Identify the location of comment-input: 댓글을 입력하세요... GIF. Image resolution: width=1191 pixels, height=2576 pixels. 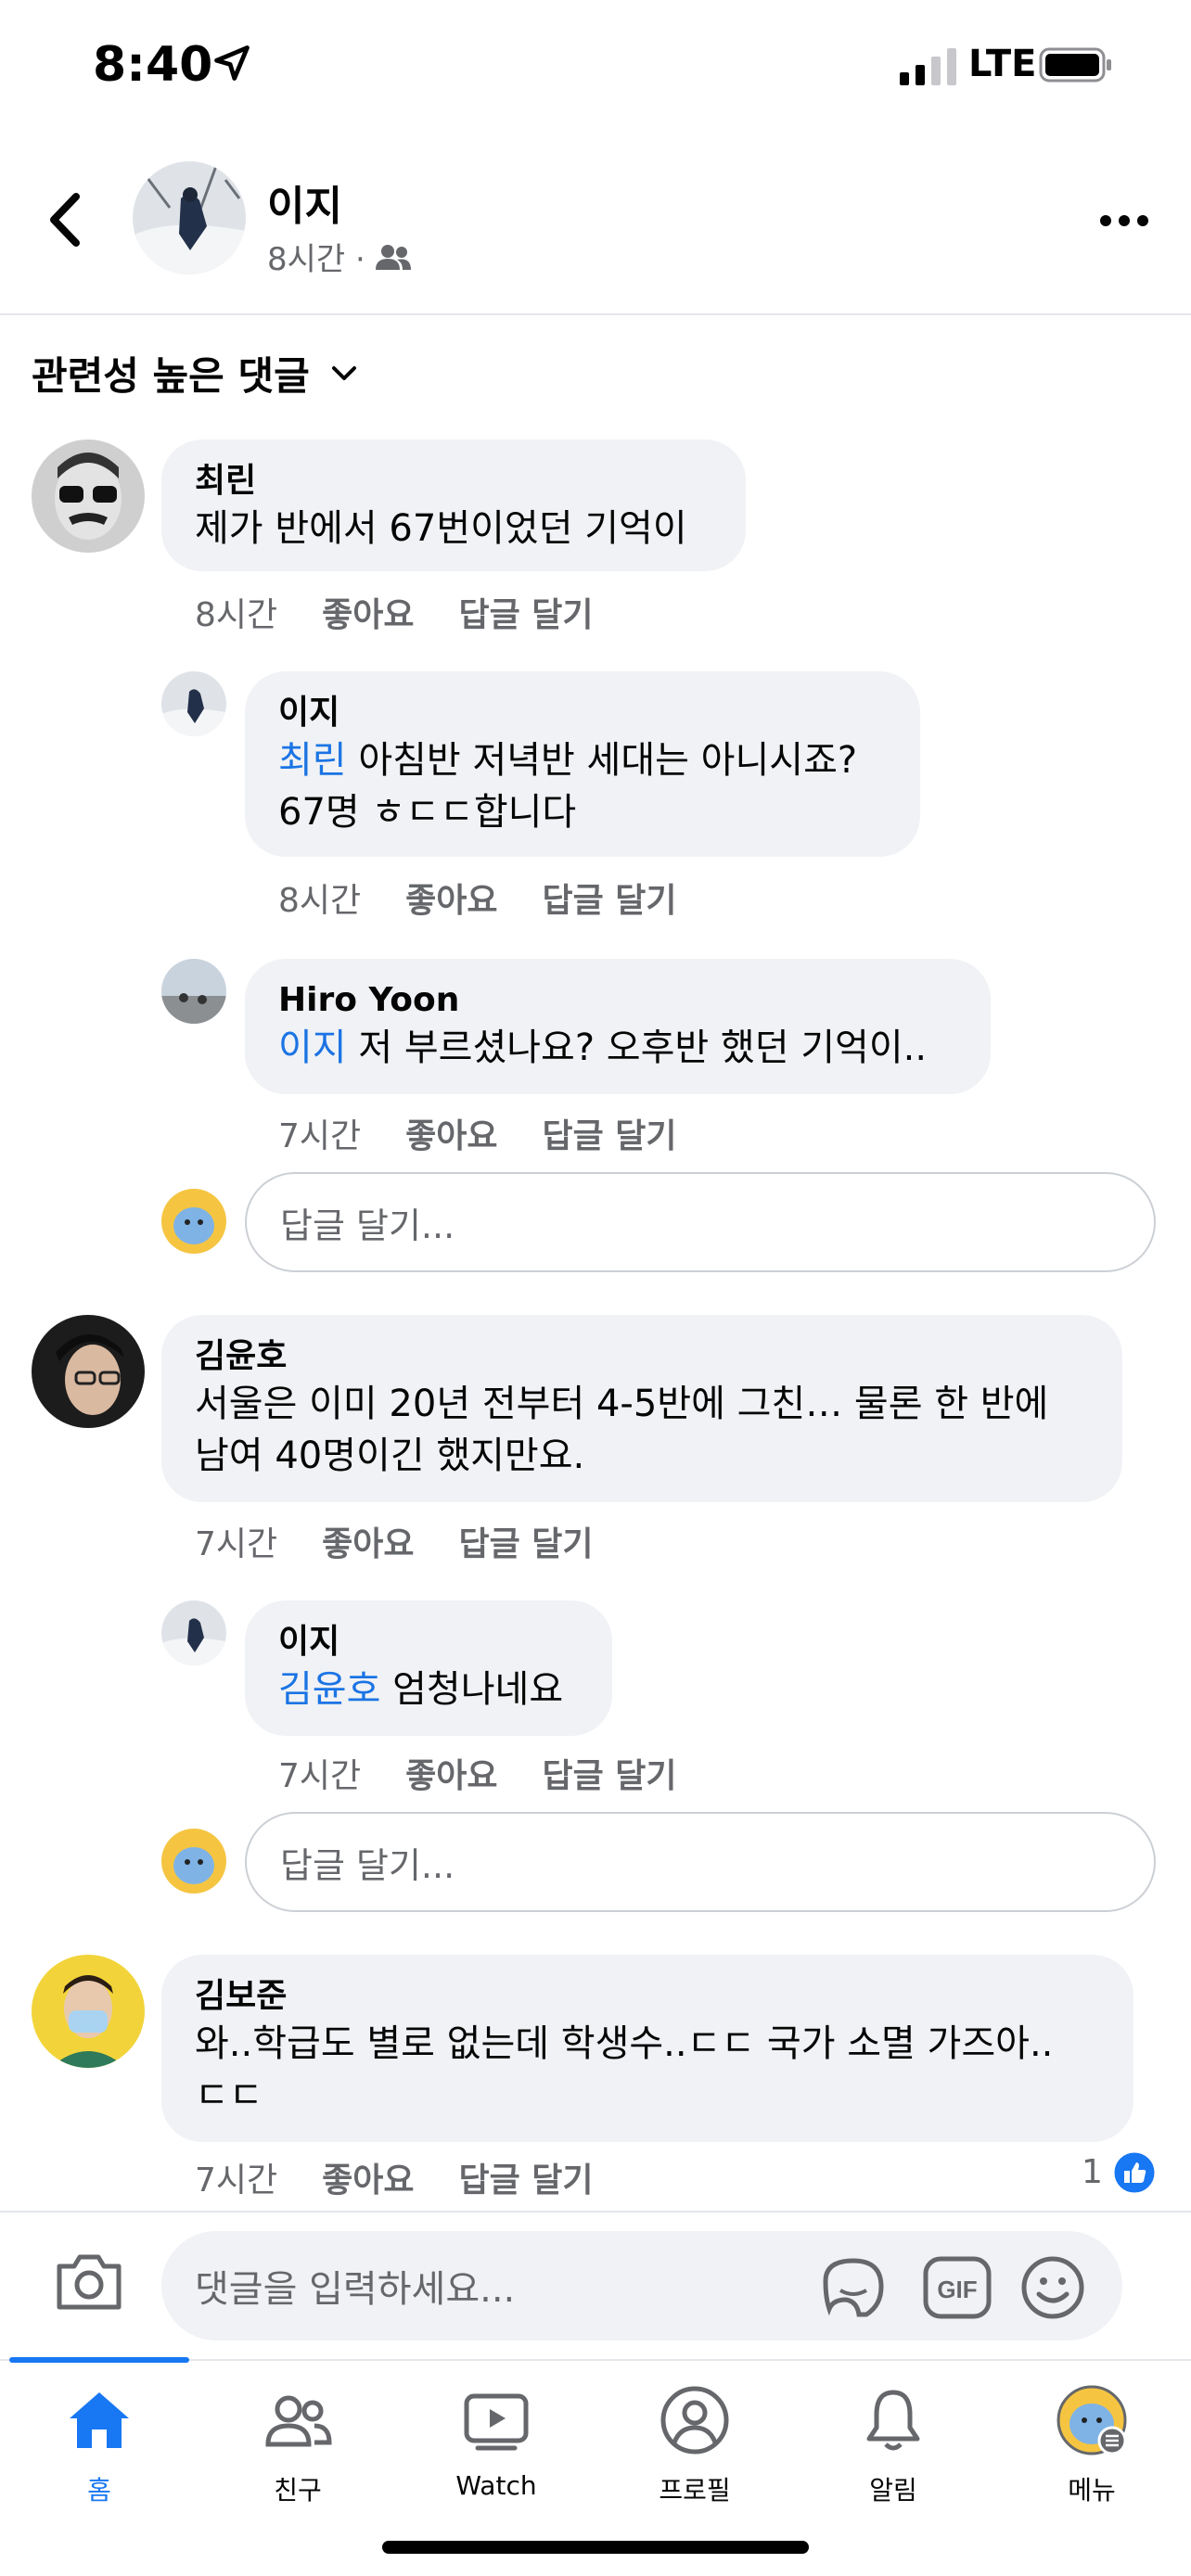
(641, 2285).